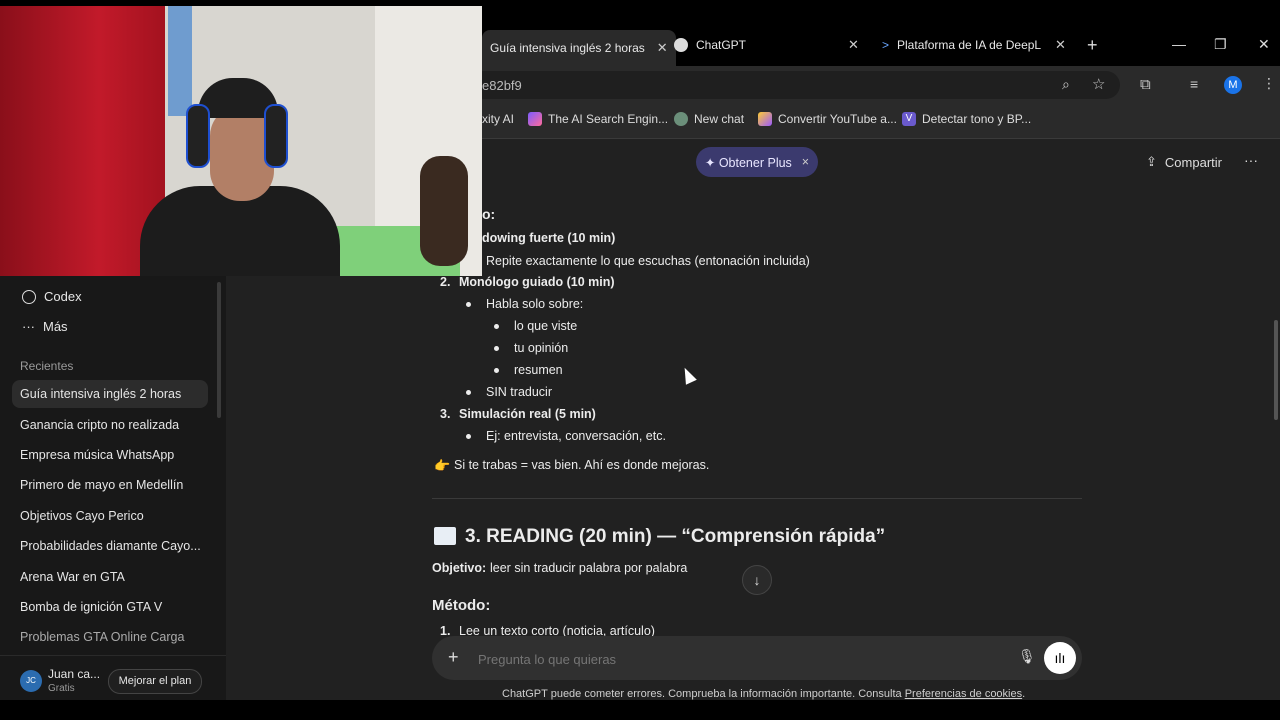 This screenshot has width=1280, height=720. Describe the element at coordinates (721, 45) in the screenshot. I see `tab-label: ChatGPT` at that location.